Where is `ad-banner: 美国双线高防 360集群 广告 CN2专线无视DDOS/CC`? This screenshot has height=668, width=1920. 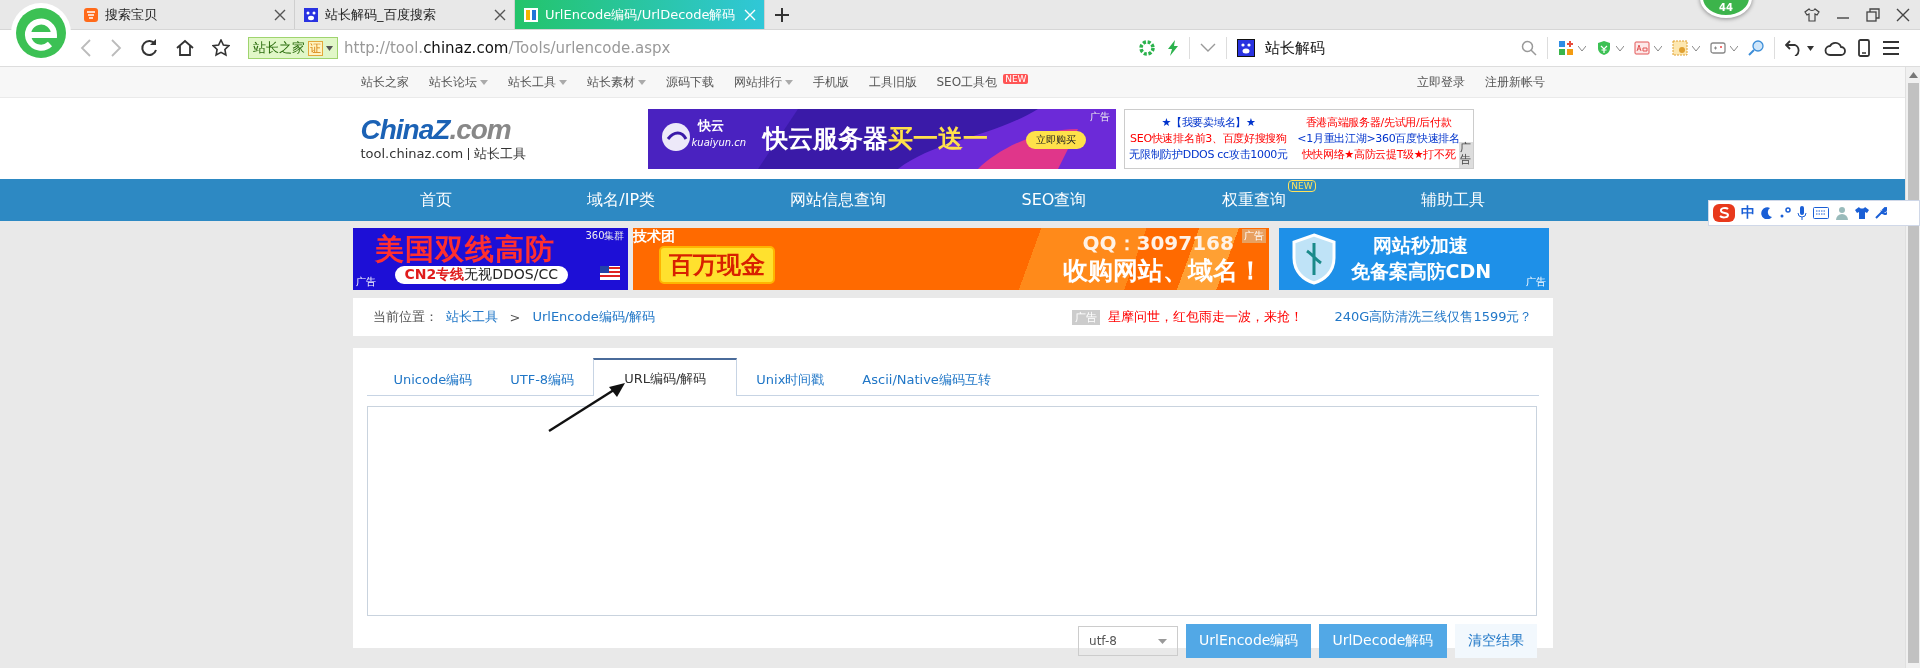 ad-banner: 美国双线高防 360集群 广告 CN2专线无视DDOS/CC is located at coordinates (490, 259).